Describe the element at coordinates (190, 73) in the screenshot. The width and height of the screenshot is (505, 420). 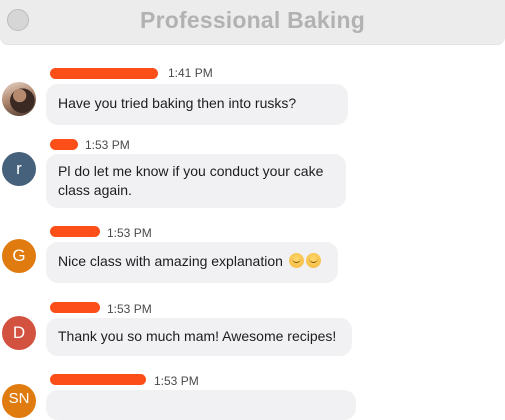
I see `message-time: 1:41 PM` at that location.